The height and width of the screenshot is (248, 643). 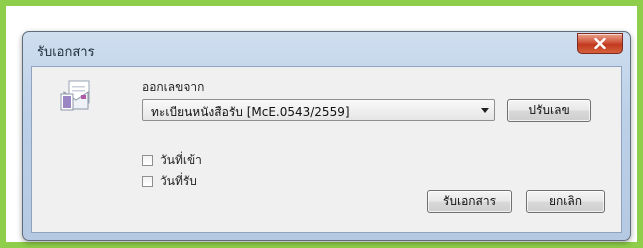 I want to click on dialog-title: รับเอกสาร, so click(x=66, y=52).